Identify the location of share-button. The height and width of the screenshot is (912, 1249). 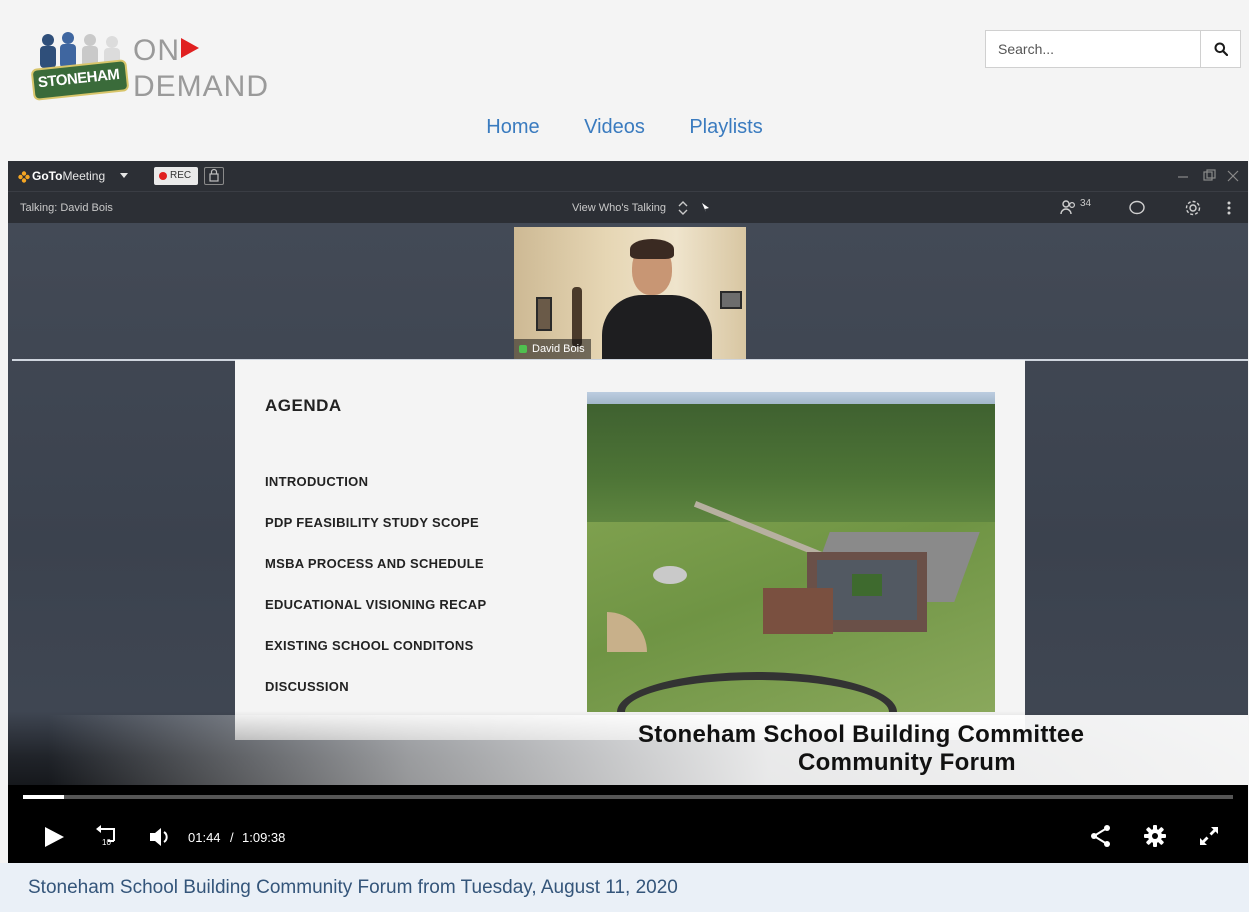
(1101, 836).